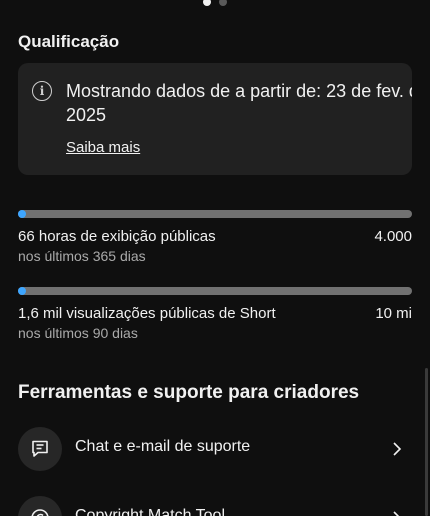 The height and width of the screenshot is (516, 430). Describe the element at coordinates (40, 506) in the screenshot. I see `copyright-icon` at that location.